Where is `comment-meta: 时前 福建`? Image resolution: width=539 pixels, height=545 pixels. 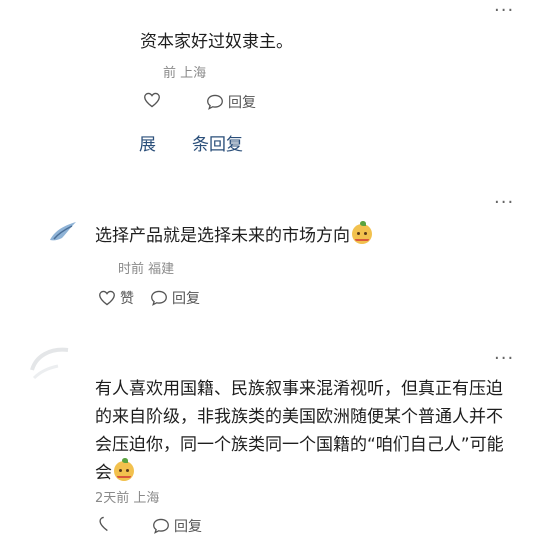
comment-meta: 时前 福建 is located at coordinates (146, 267).